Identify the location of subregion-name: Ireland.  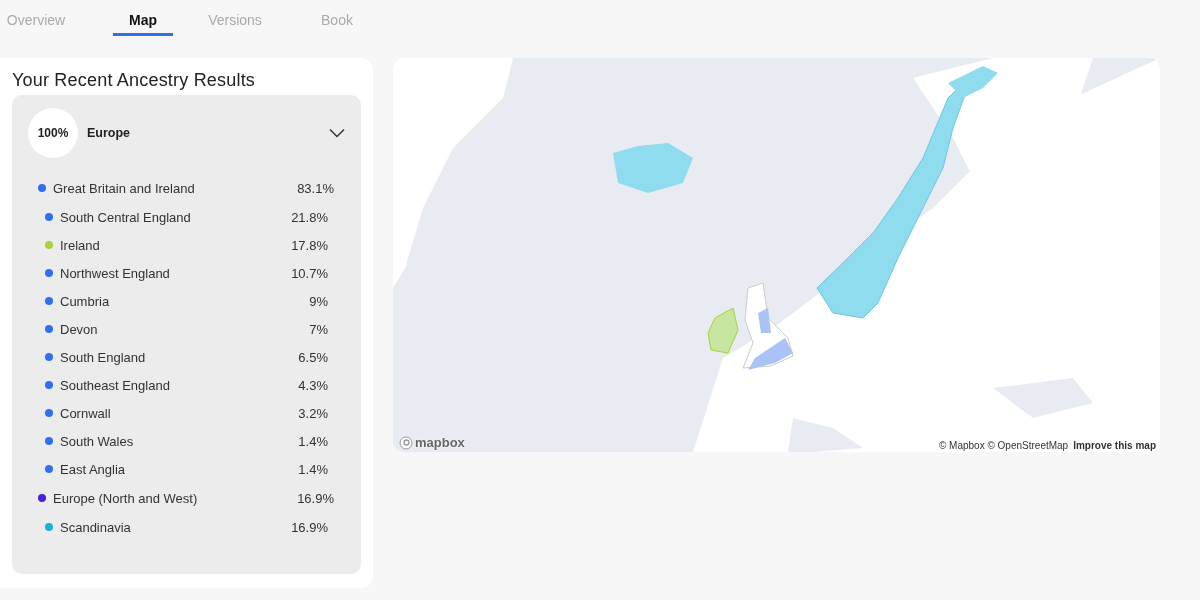
(80, 245).